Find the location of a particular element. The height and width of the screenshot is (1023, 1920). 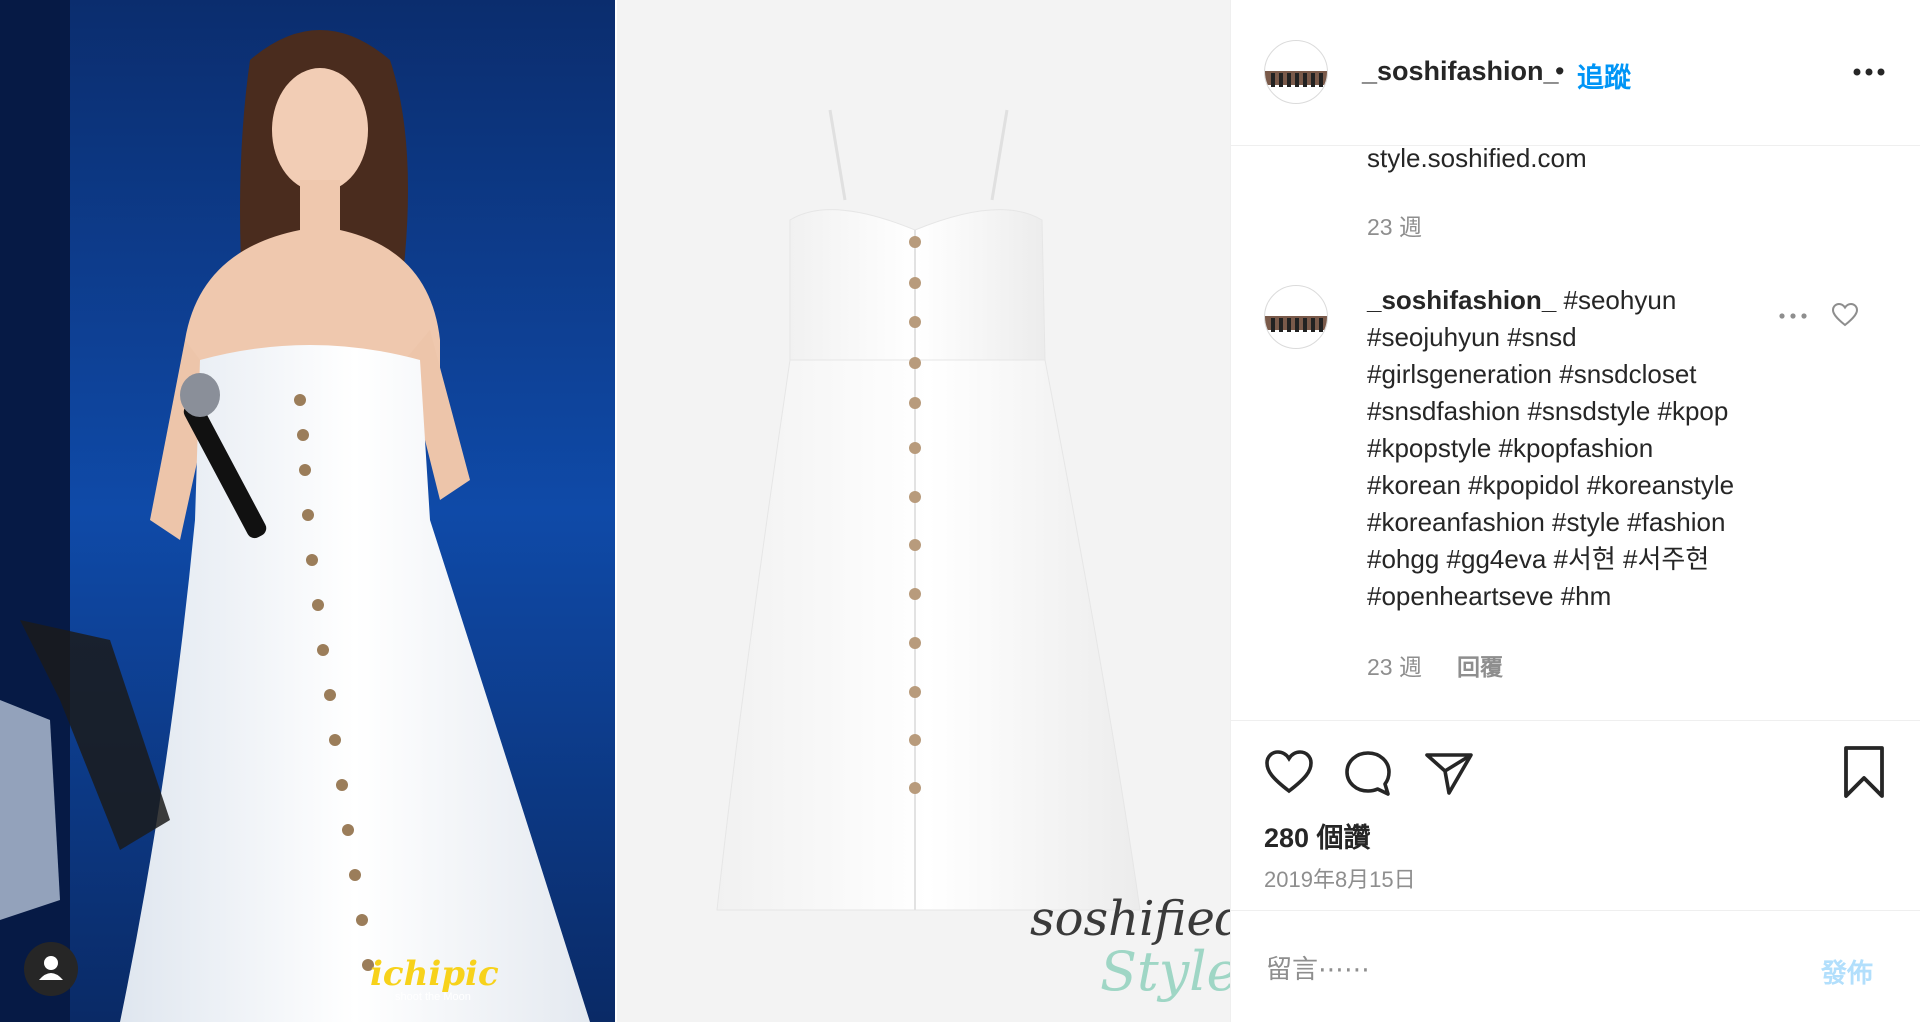

likes-count: 280 個讚 is located at coordinates (1317, 835).